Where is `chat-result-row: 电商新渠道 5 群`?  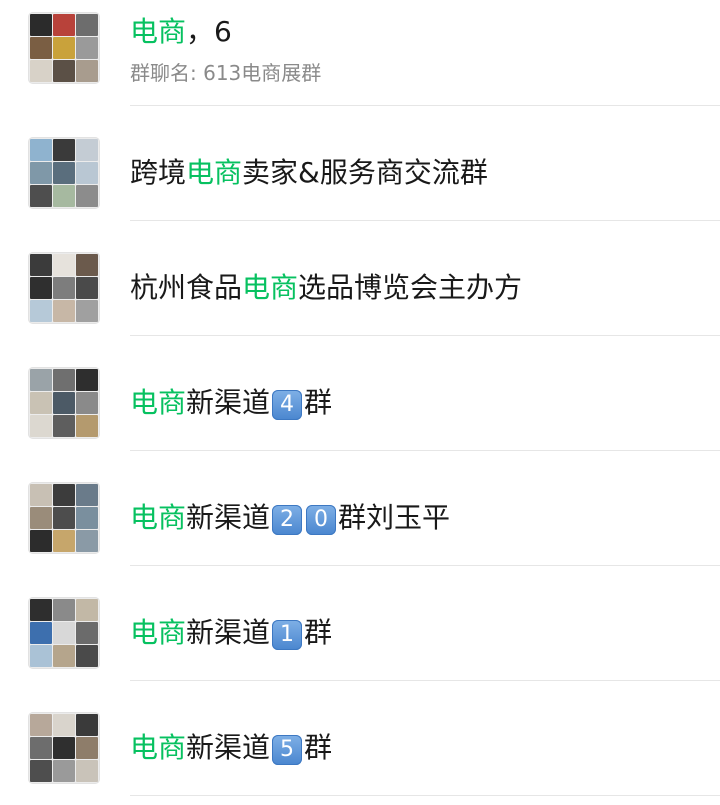 chat-result-row: 电商新渠道 5 群 is located at coordinates (360, 747).